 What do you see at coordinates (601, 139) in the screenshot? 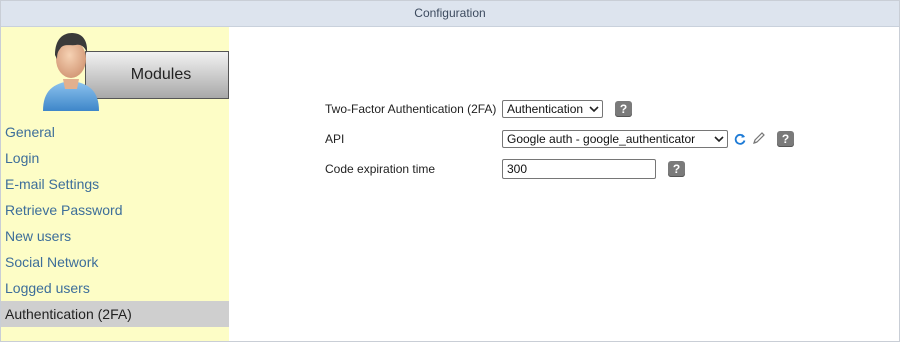
I see `api-select-value: Google auth - google_authenticator` at bounding box center [601, 139].